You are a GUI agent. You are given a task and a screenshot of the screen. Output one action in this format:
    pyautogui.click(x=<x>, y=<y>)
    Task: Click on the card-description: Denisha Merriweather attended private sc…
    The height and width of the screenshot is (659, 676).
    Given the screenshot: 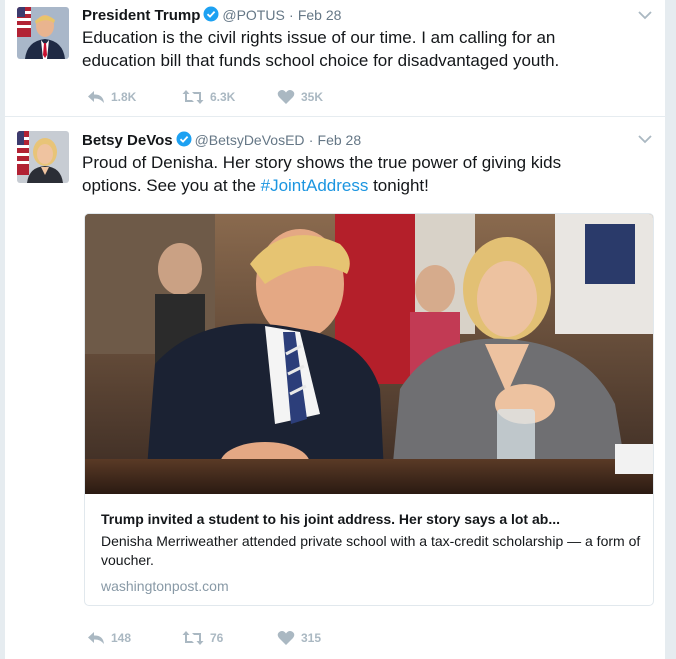 What is the action you would take?
    pyautogui.click(x=371, y=550)
    